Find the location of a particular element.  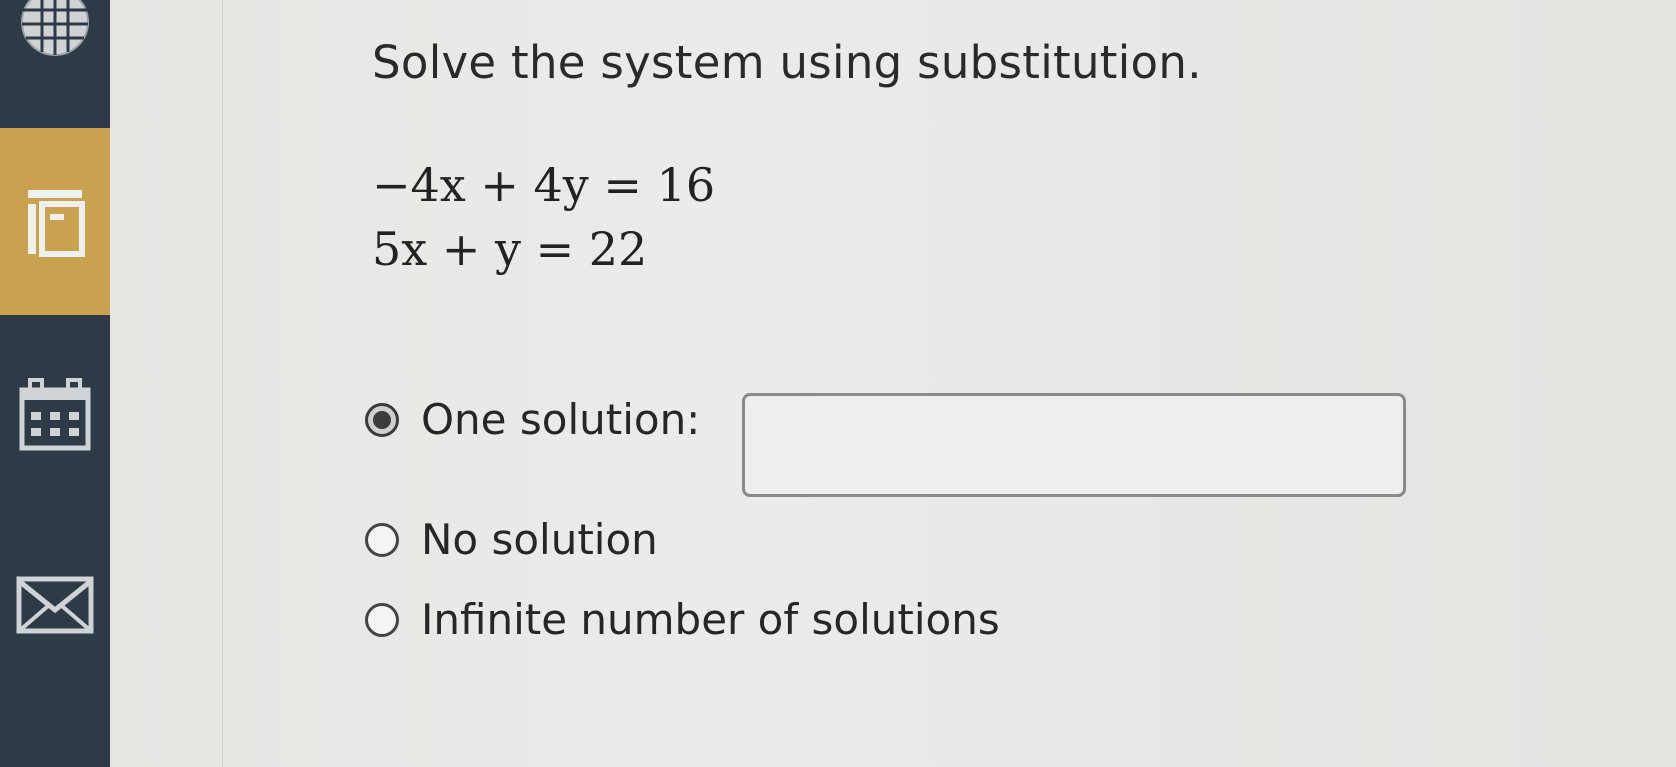

option-no-solution: No solution is located at coordinates (511, 539).